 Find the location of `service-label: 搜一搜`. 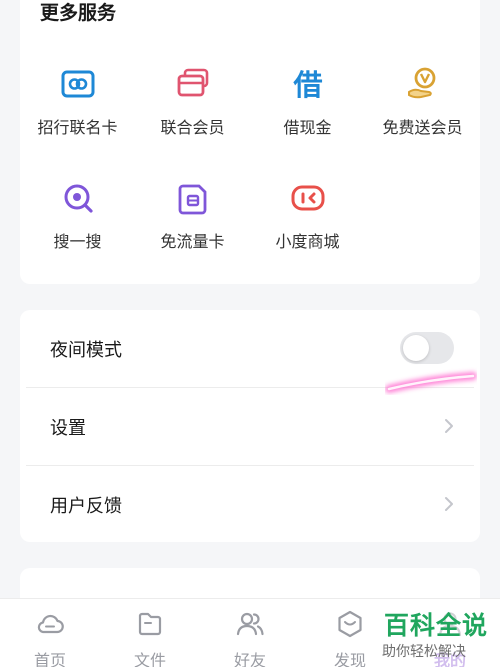

service-label: 搜一搜 is located at coordinates (77, 241).